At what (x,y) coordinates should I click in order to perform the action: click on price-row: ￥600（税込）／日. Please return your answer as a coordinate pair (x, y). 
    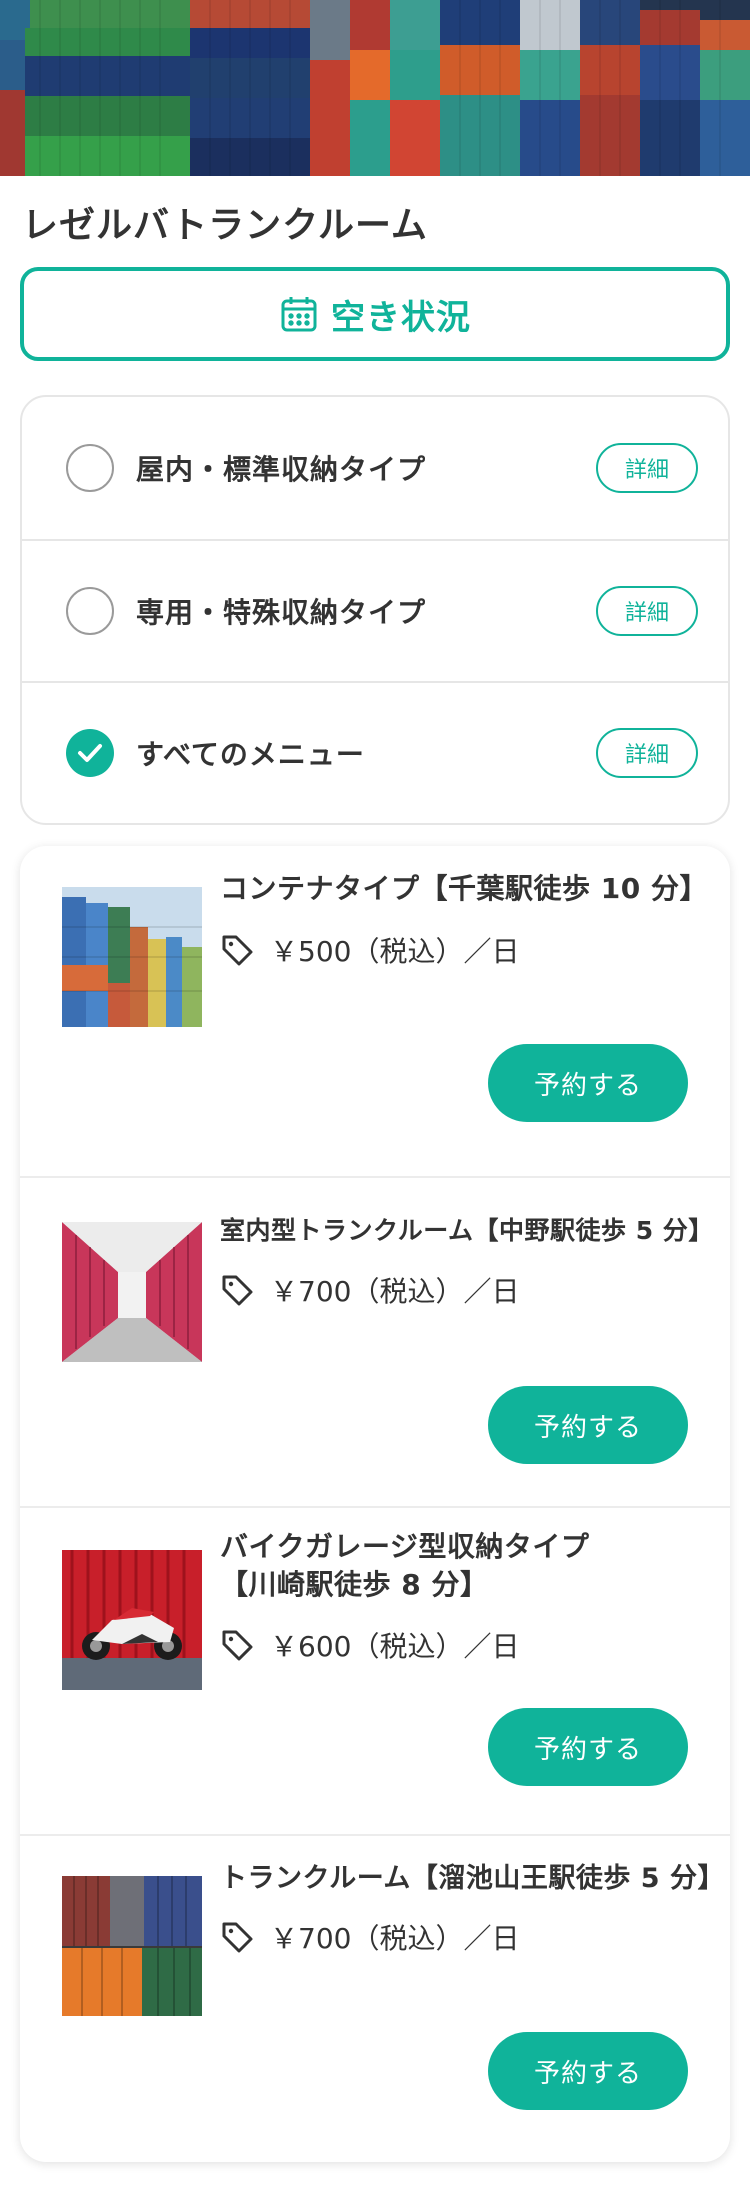
    Looking at the image, I should click on (369, 1645).